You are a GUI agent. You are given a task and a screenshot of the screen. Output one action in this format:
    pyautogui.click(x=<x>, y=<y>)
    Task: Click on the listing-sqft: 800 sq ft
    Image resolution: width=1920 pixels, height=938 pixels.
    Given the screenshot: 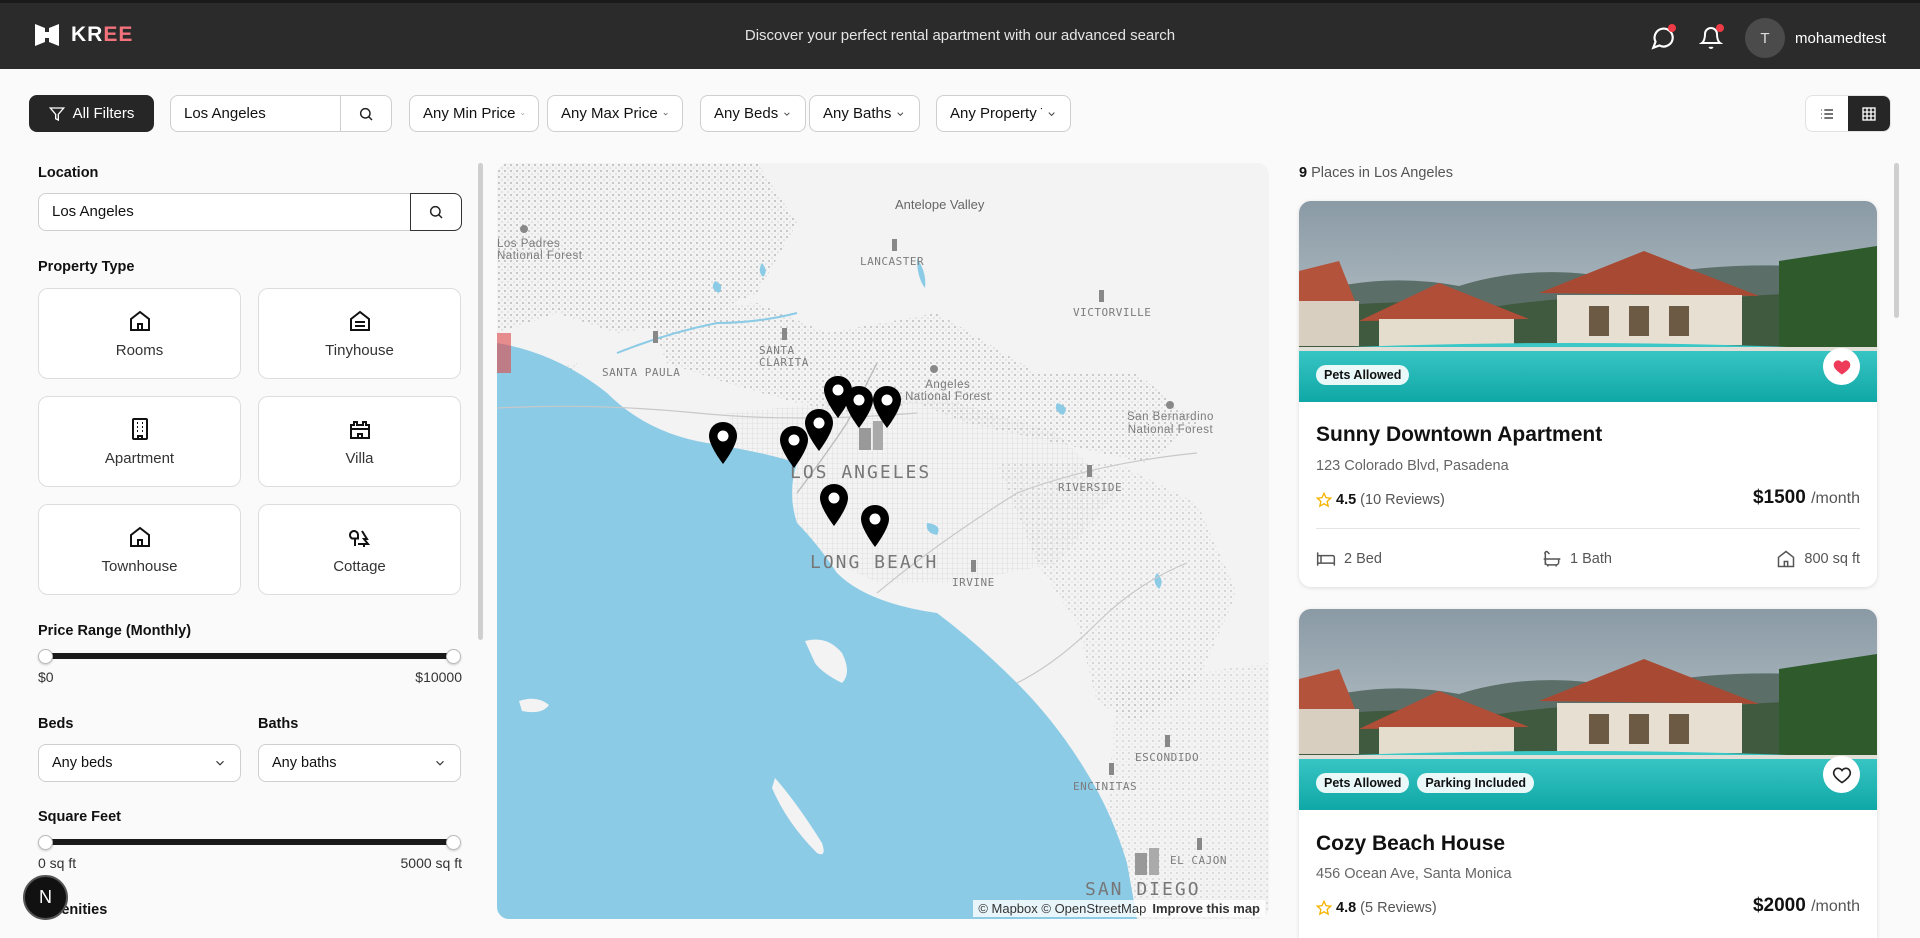 What is the action you would take?
    pyautogui.click(x=1818, y=559)
    